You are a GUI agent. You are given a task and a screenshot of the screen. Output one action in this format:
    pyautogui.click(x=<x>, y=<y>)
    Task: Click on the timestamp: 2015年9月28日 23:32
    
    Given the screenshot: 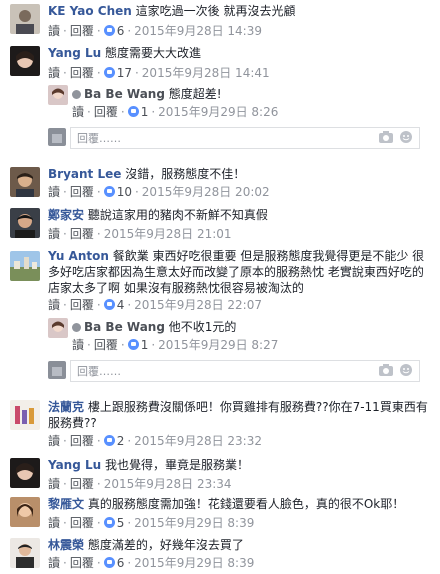 What is the action you would take?
    pyautogui.click(x=198, y=441)
    